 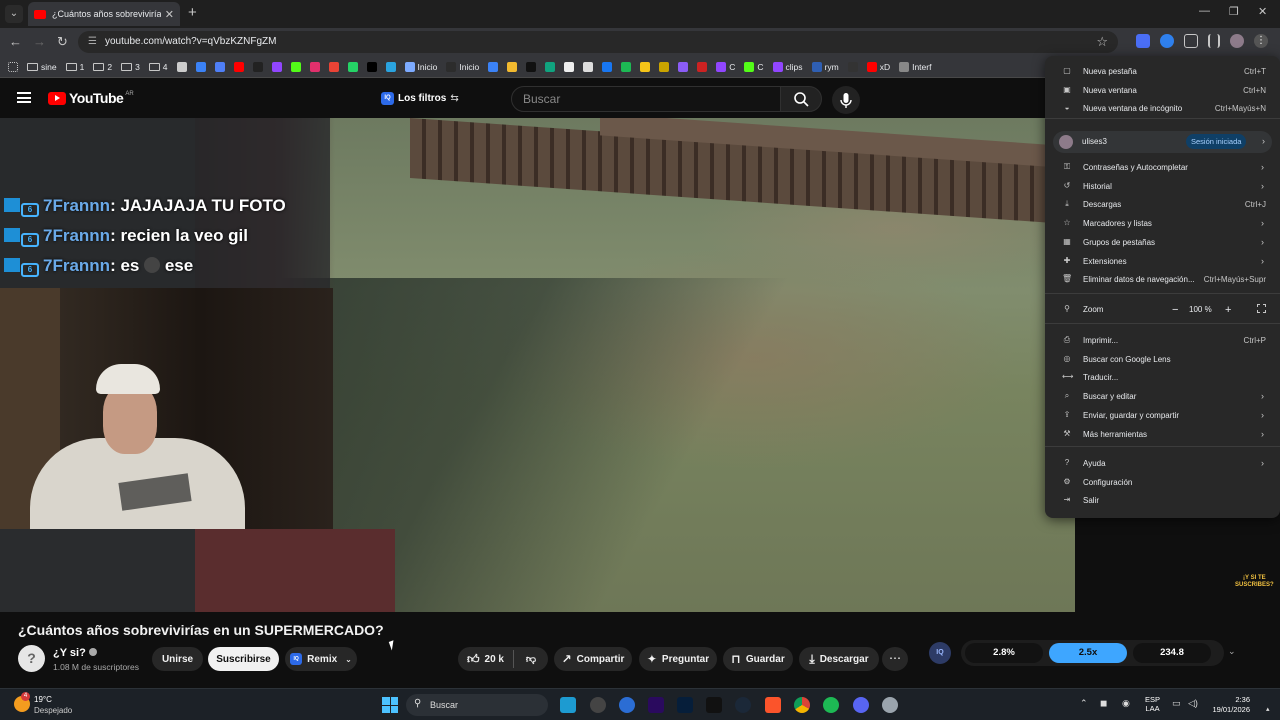 I want to click on temperature: 19°C, so click(x=43, y=699).